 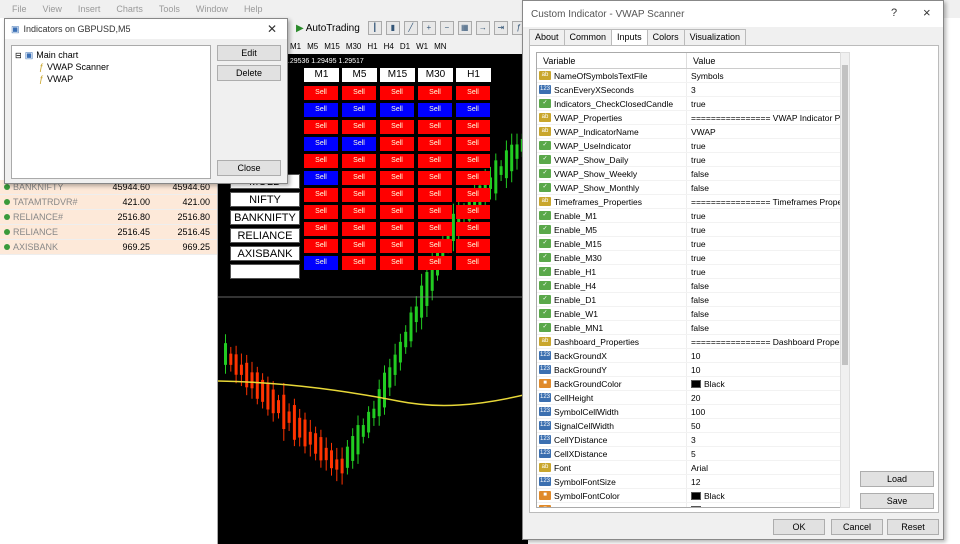 I want to click on menu-item-tools: Tools, so click(x=169, y=9).